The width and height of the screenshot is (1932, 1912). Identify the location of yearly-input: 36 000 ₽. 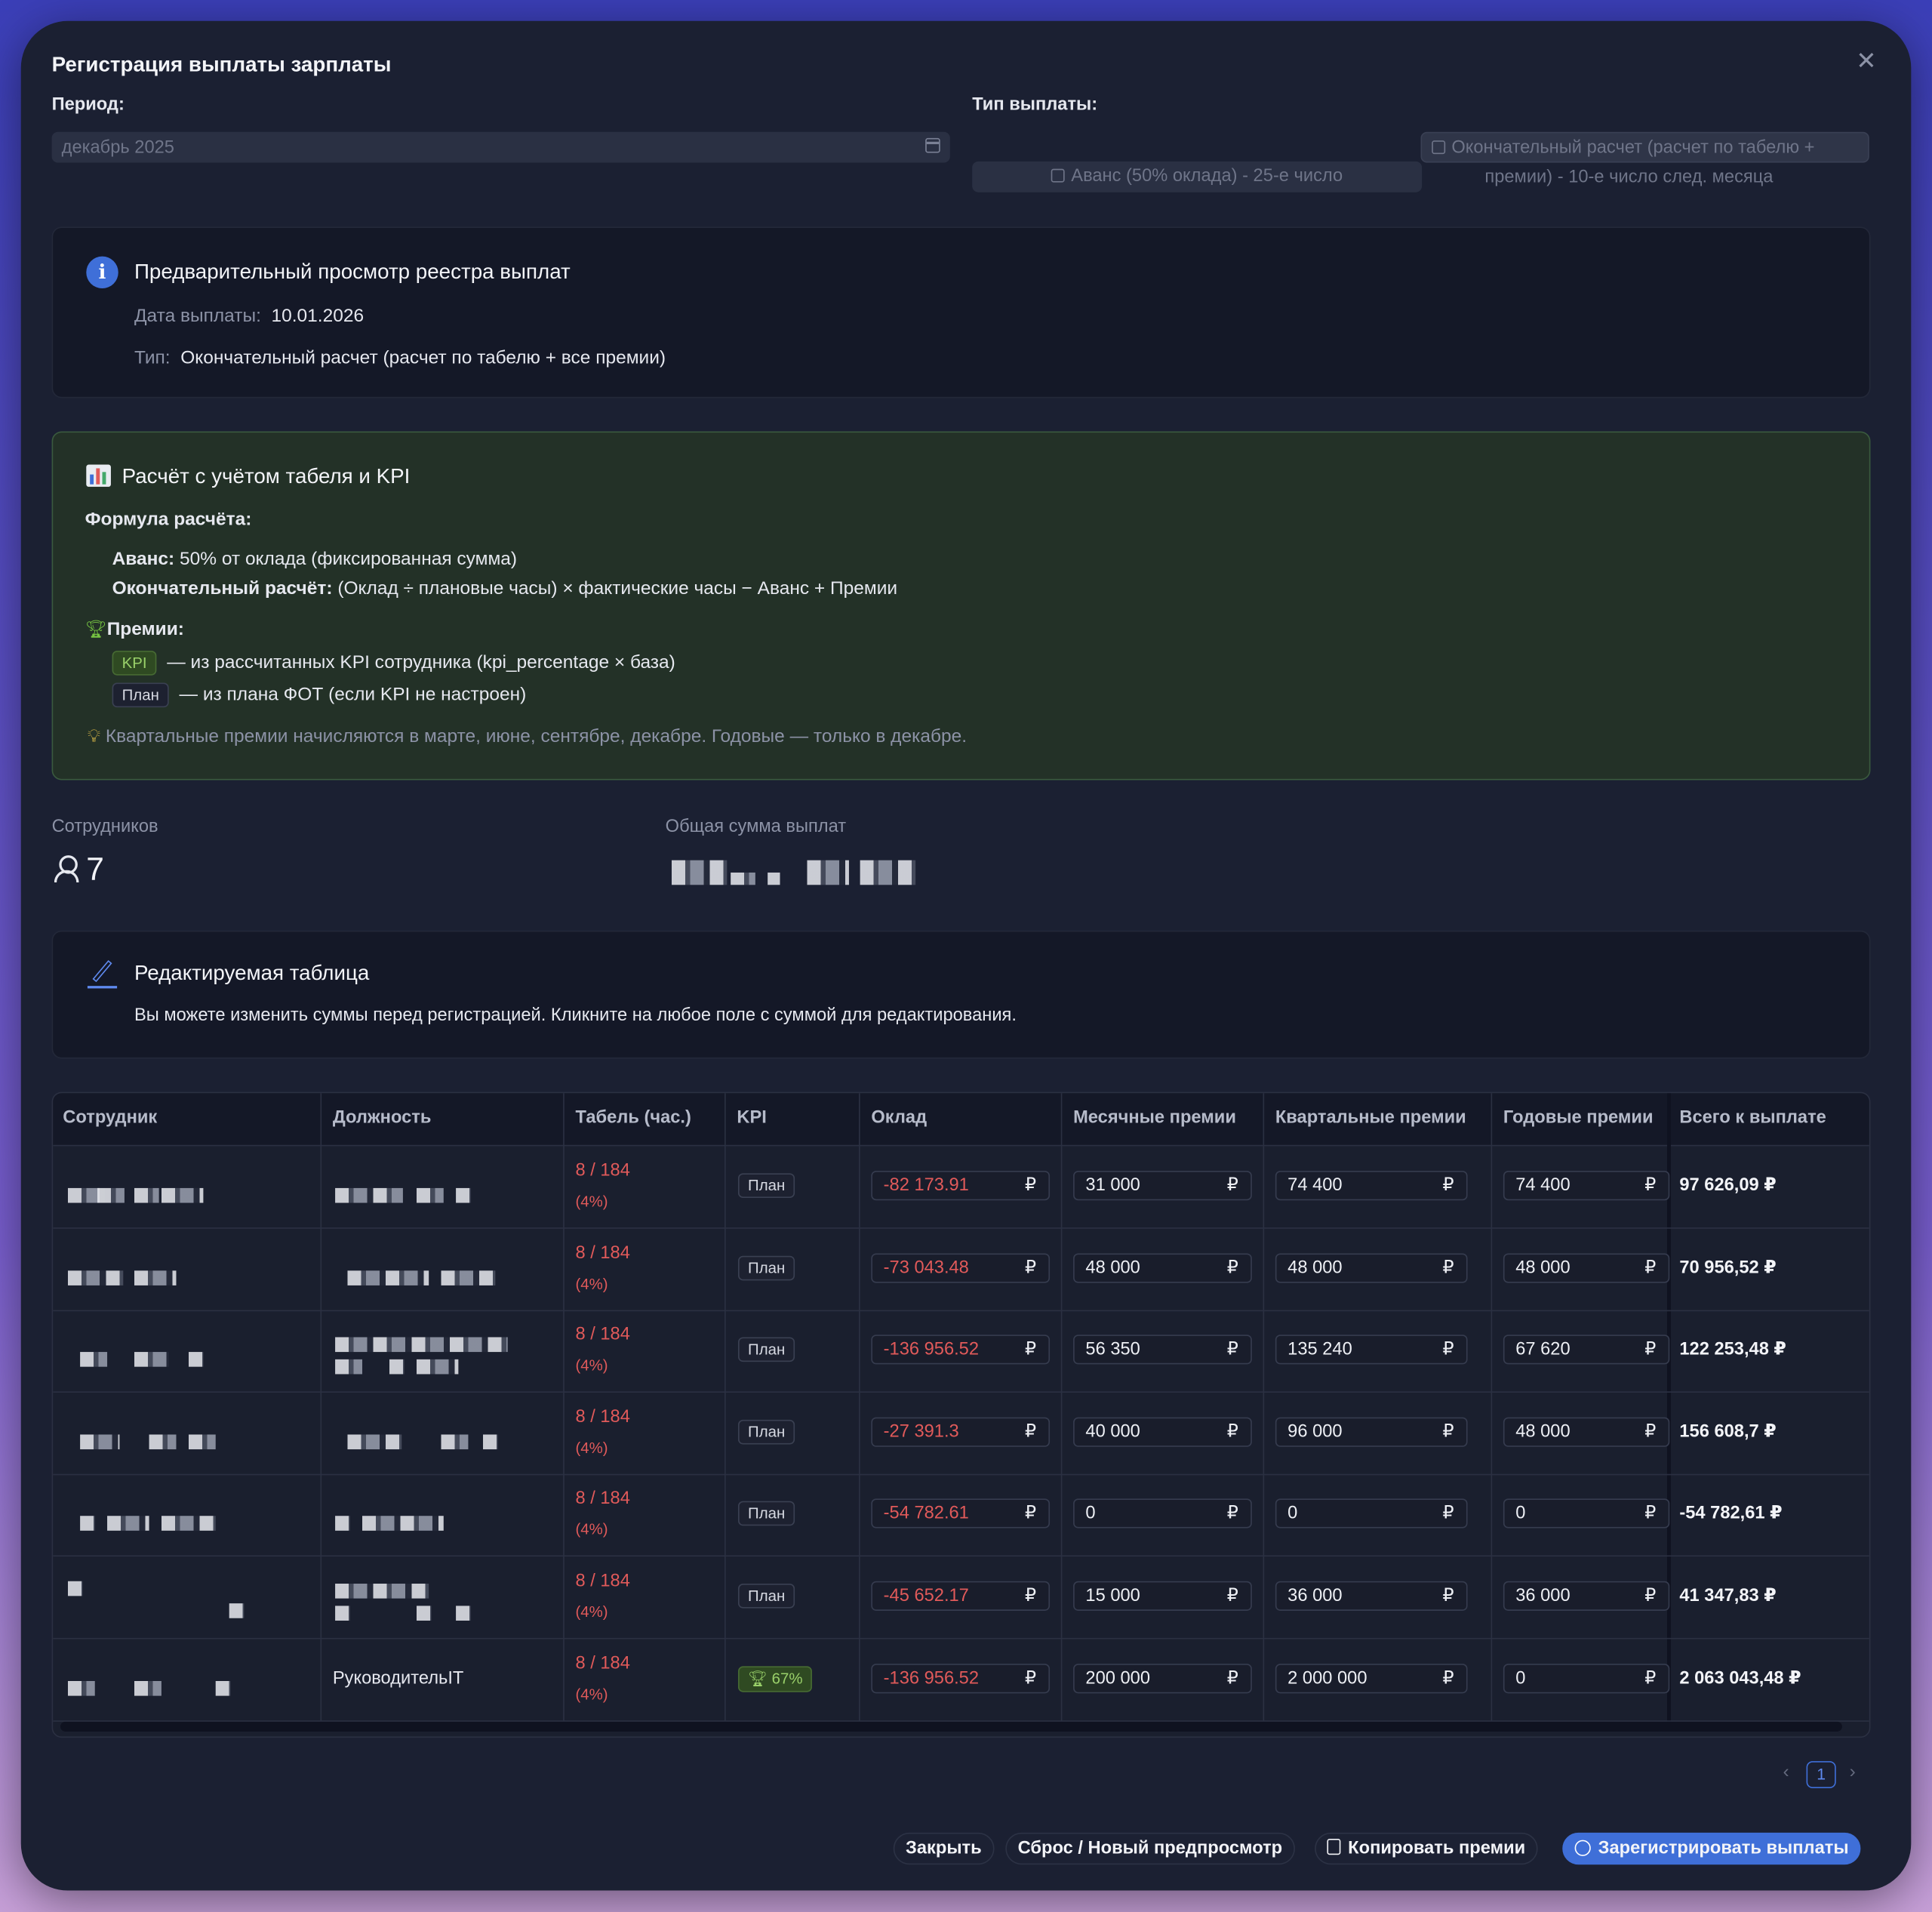
(1586, 1596).